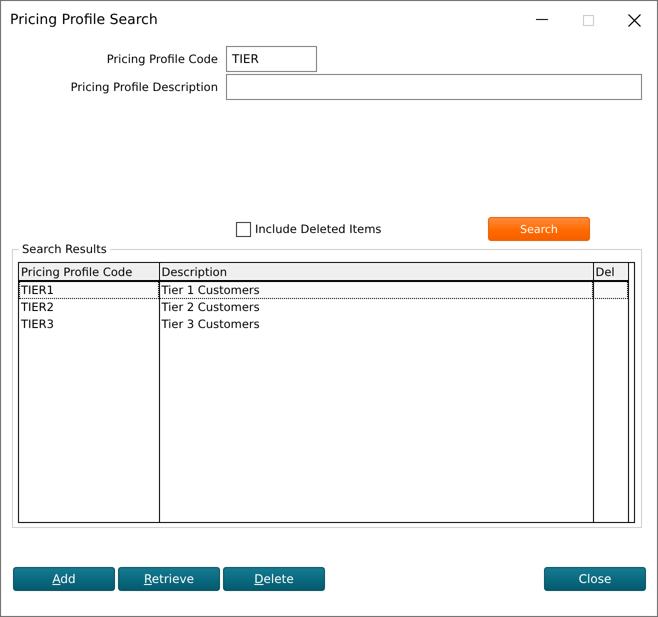  I want to click on input-field: TIER, so click(271, 59).